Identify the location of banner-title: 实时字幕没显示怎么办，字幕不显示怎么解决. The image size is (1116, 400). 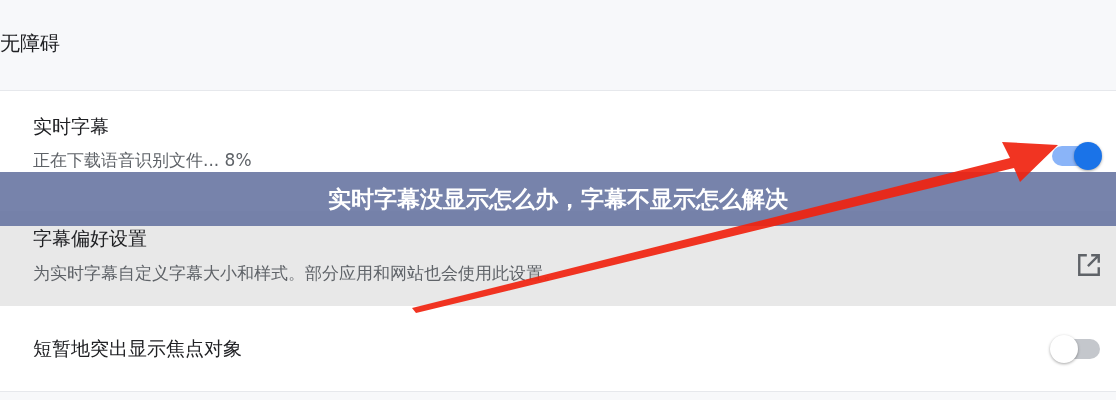
(558, 199).